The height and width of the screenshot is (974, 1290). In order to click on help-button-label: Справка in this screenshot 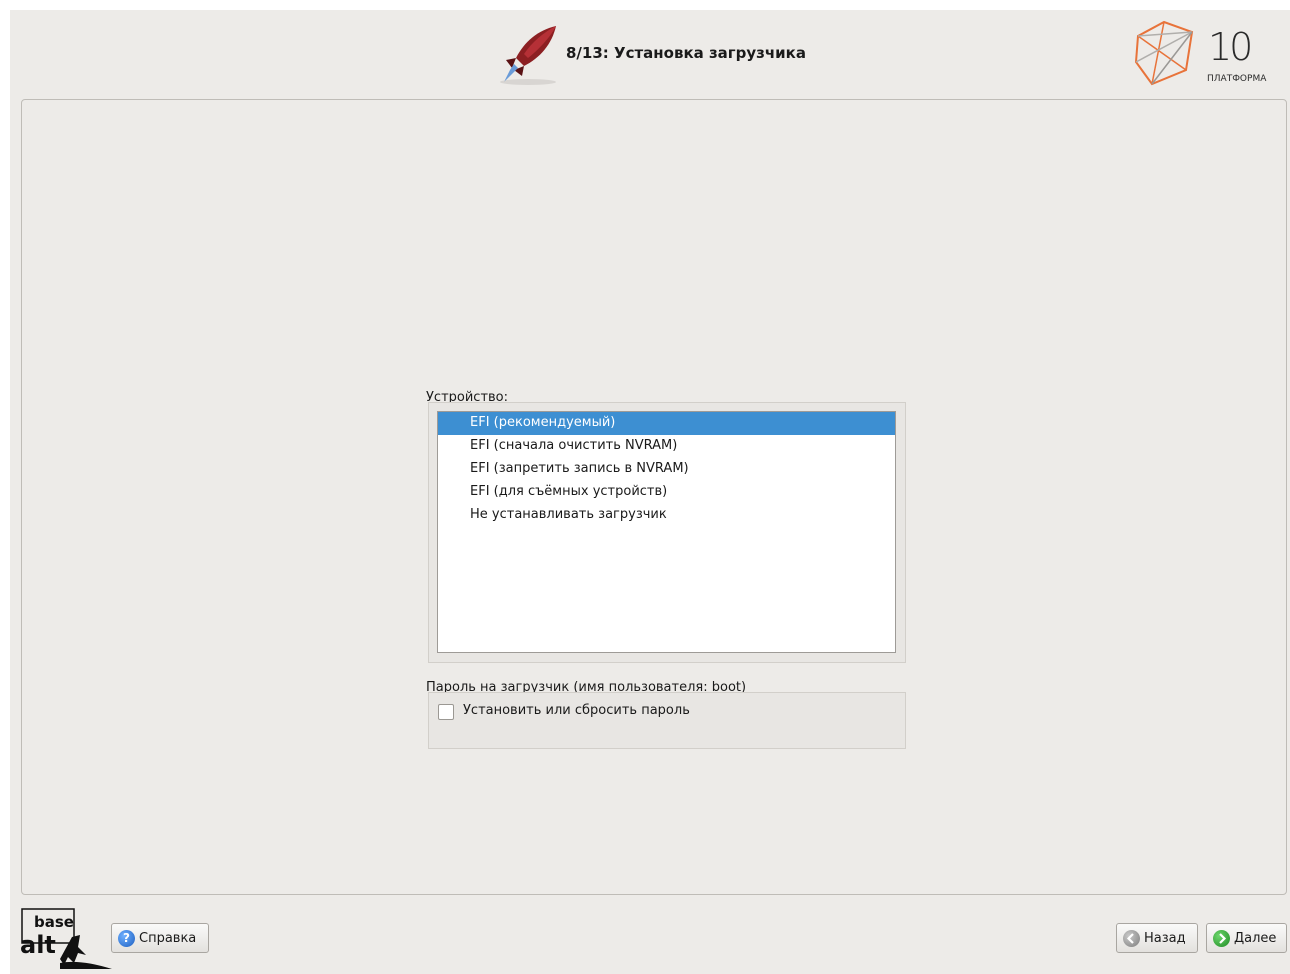, I will do `click(168, 938)`.